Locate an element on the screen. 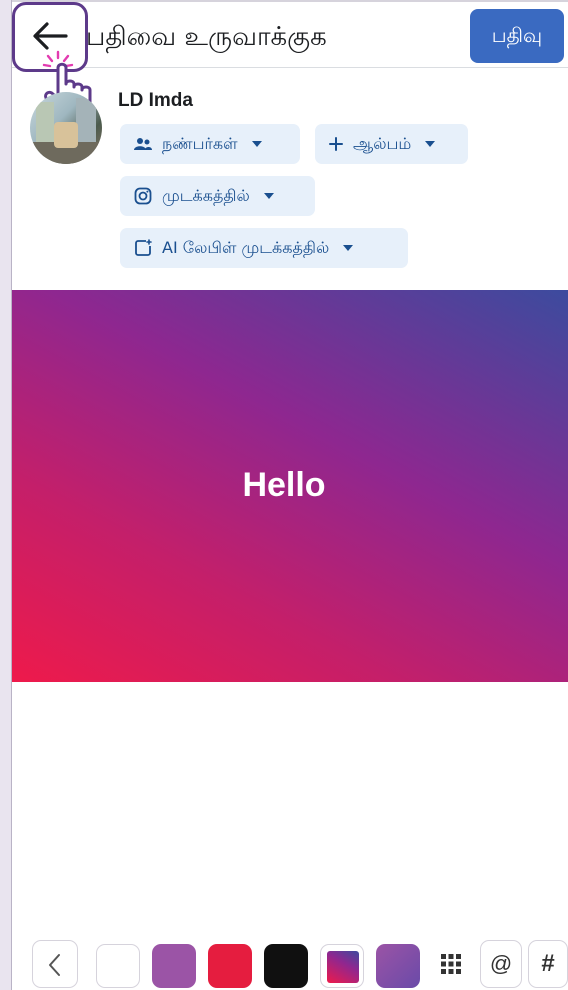 This screenshot has height=990, width=568. avatar is located at coordinates (66, 128).